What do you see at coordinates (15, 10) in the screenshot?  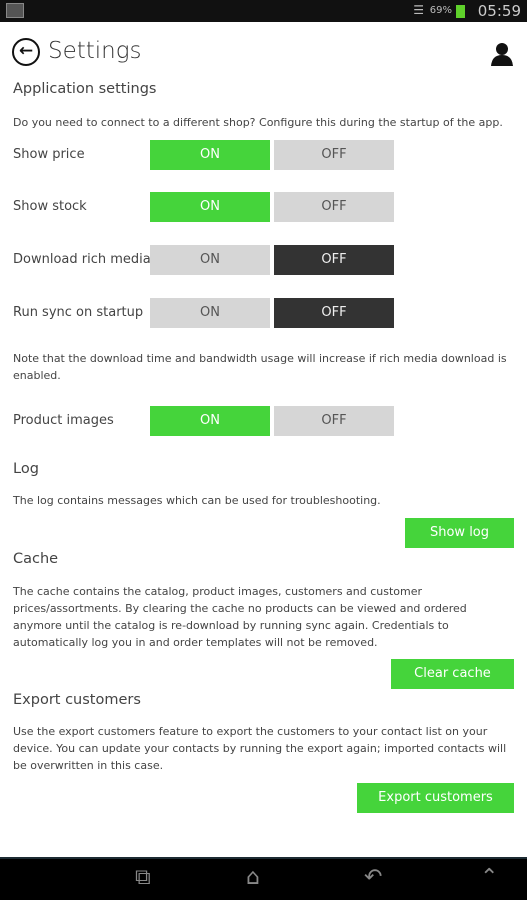 I see `gallery-notification-icon` at bounding box center [15, 10].